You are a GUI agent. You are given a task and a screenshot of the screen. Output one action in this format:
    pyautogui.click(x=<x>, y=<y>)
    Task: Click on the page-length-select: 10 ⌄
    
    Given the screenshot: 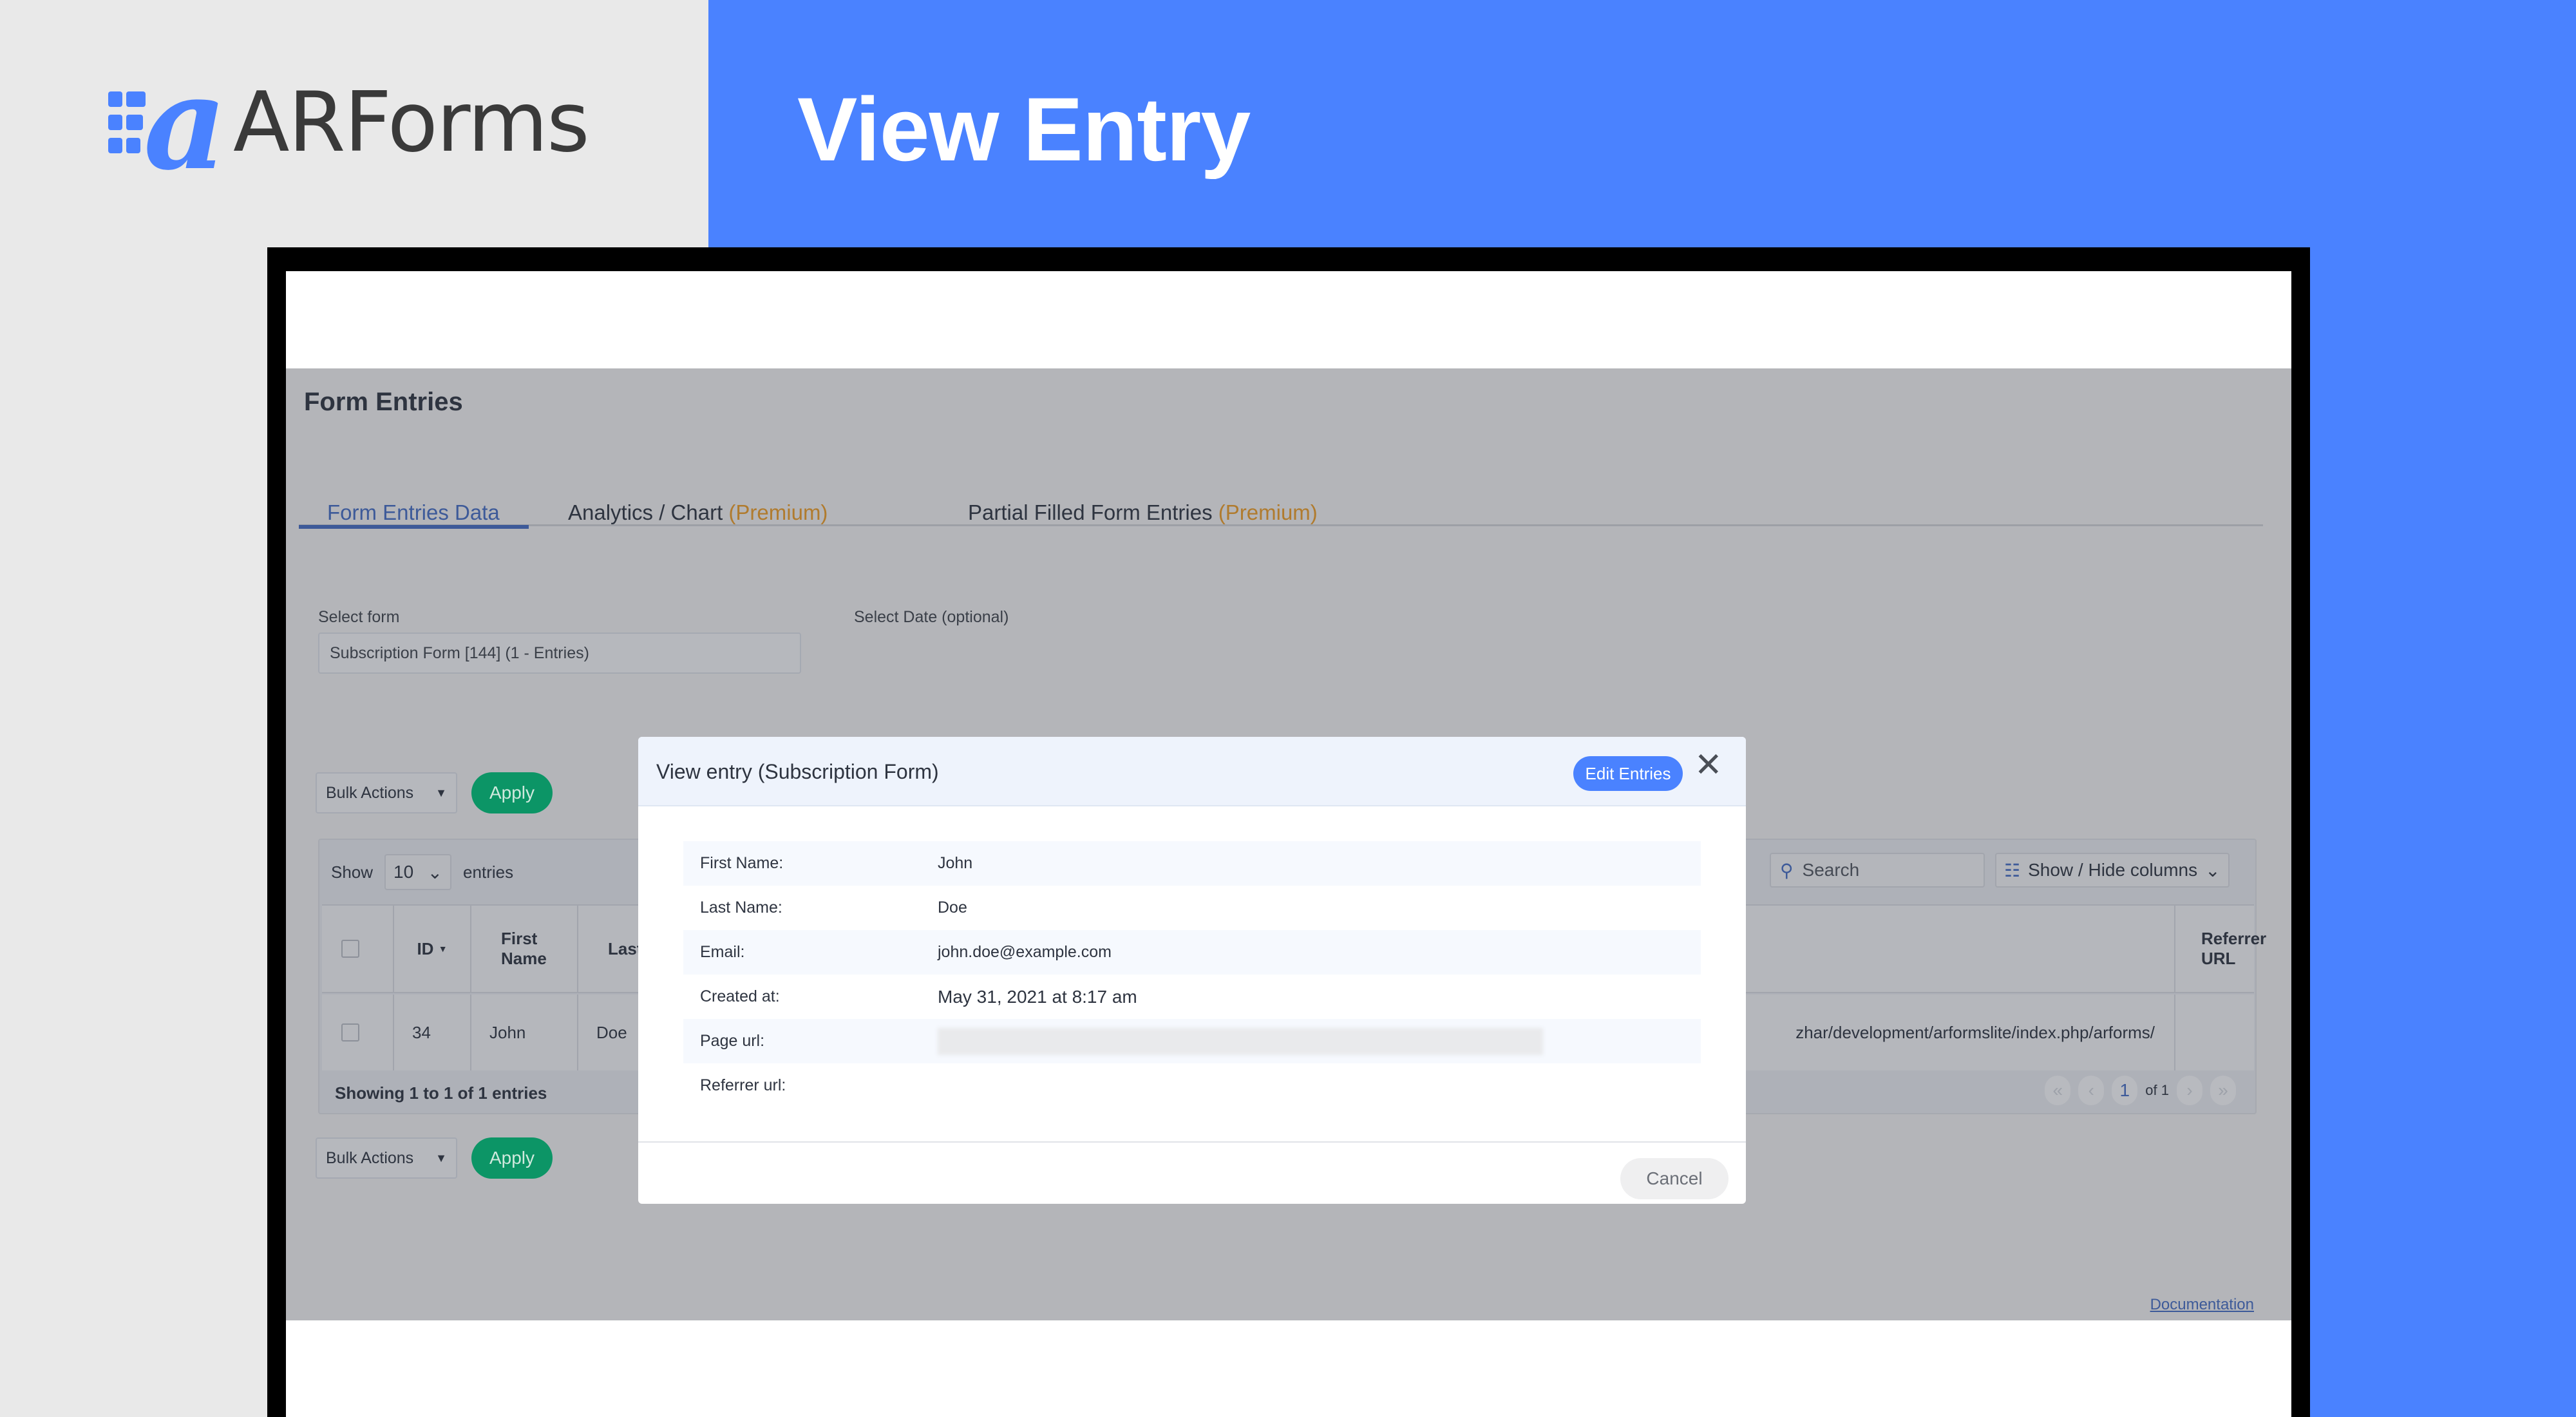 What is the action you would take?
    pyautogui.click(x=418, y=872)
    